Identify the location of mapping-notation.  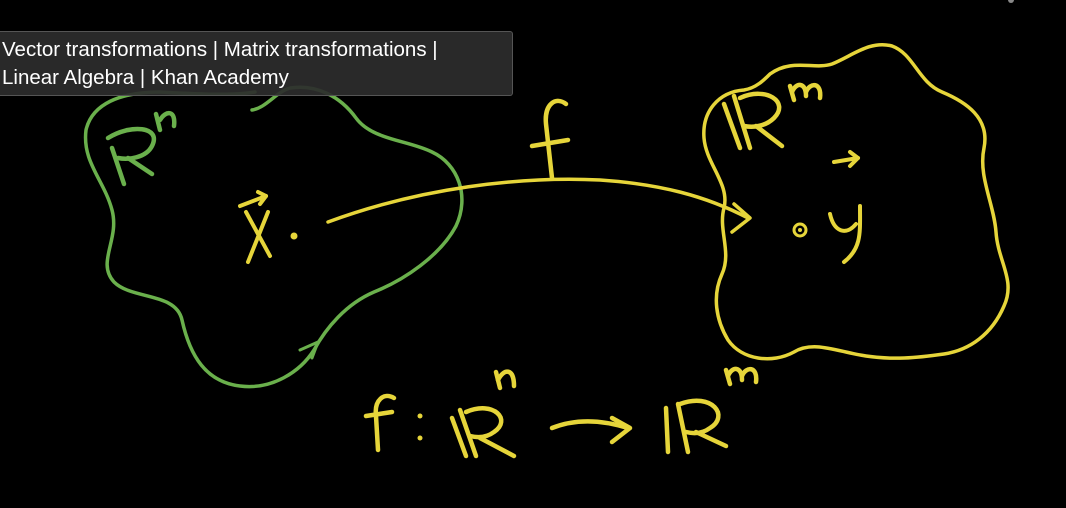
(561, 412).